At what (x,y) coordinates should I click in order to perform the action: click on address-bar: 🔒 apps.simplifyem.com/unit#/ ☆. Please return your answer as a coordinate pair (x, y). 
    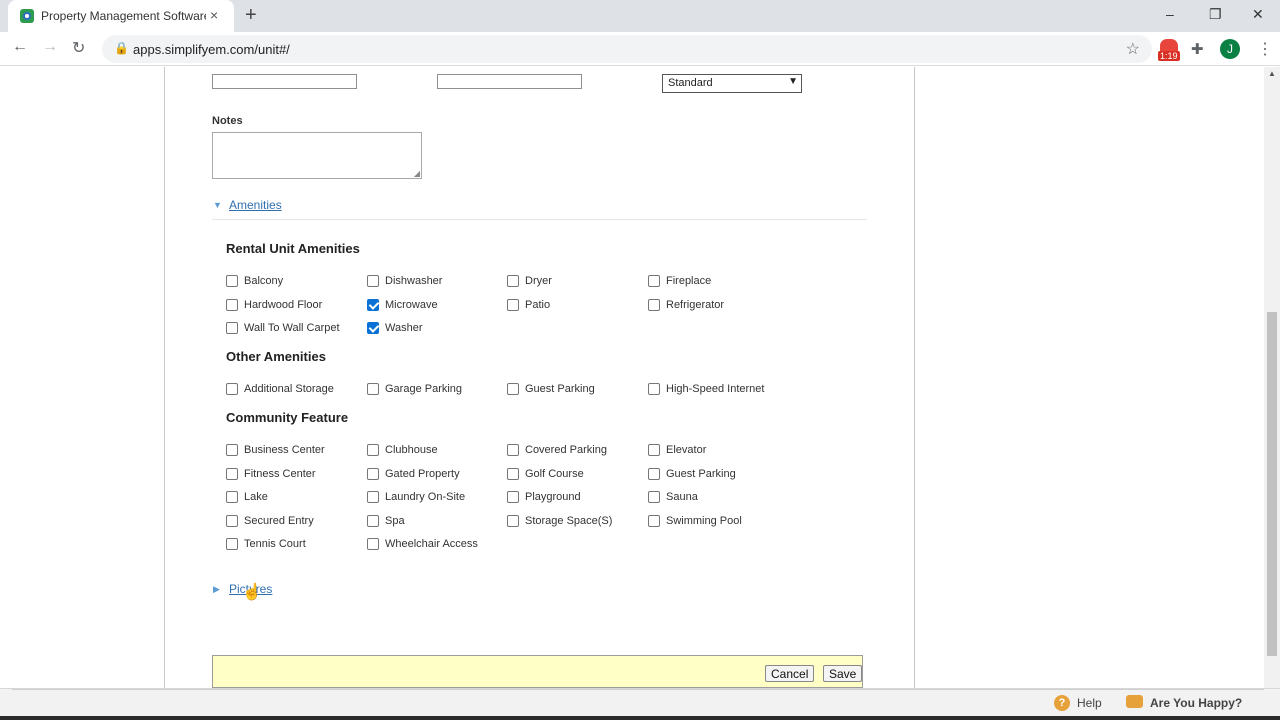
    Looking at the image, I should click on (627, 49).